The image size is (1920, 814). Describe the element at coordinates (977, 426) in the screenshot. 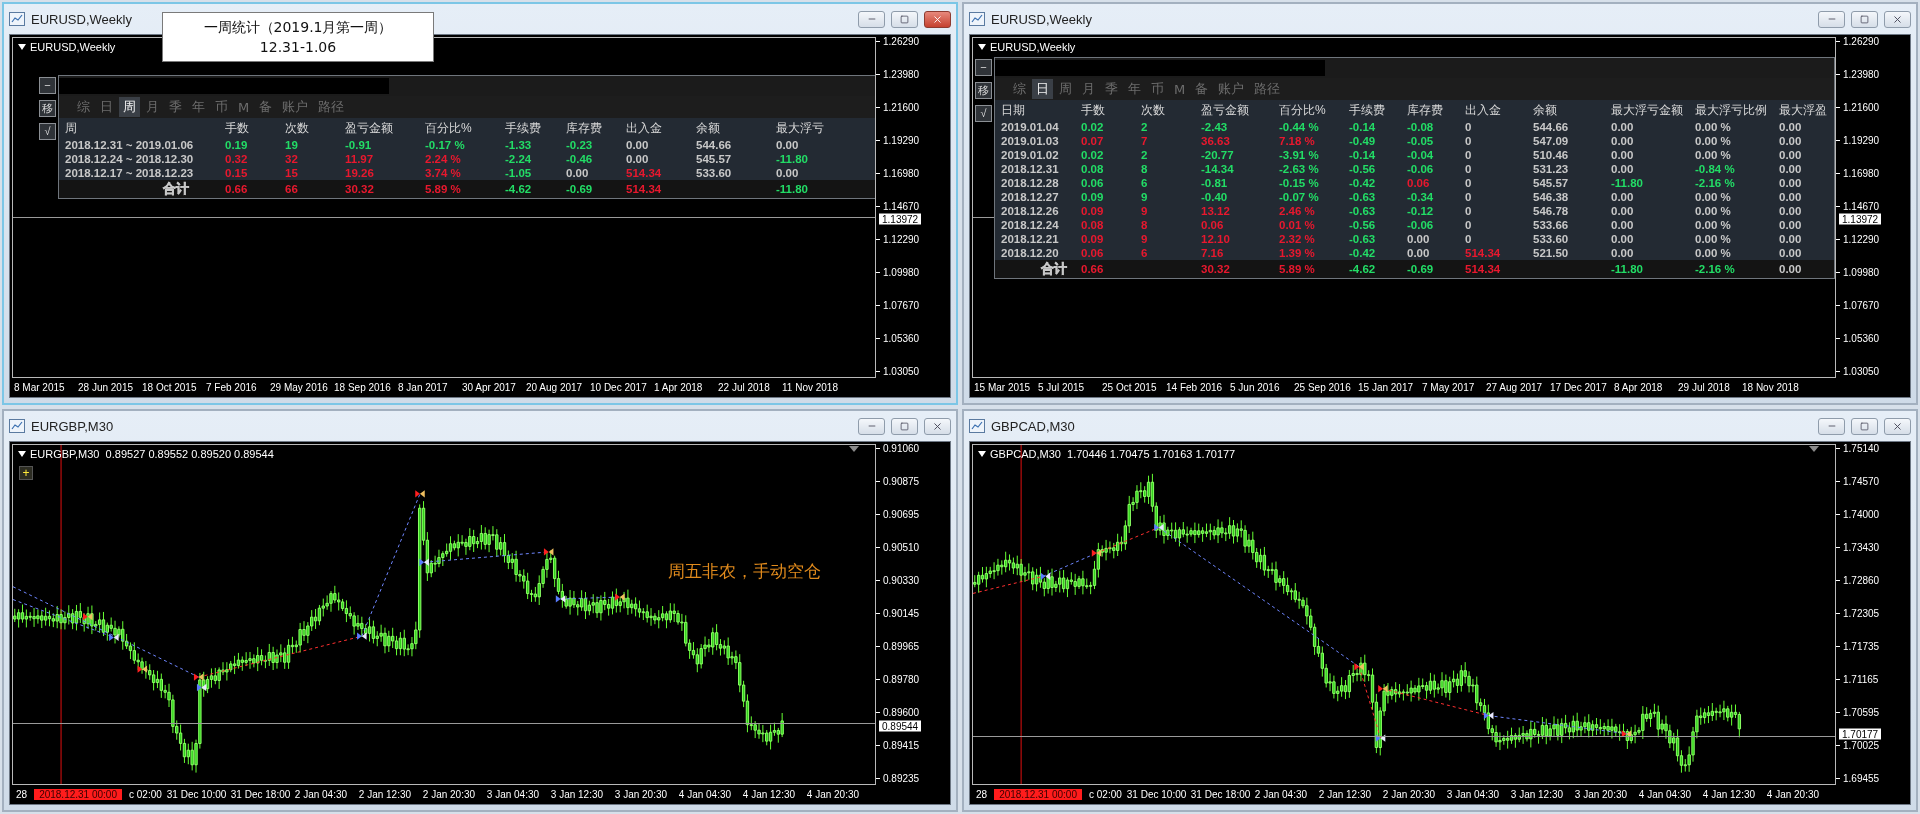

I see `chart-window-icon` at that location.